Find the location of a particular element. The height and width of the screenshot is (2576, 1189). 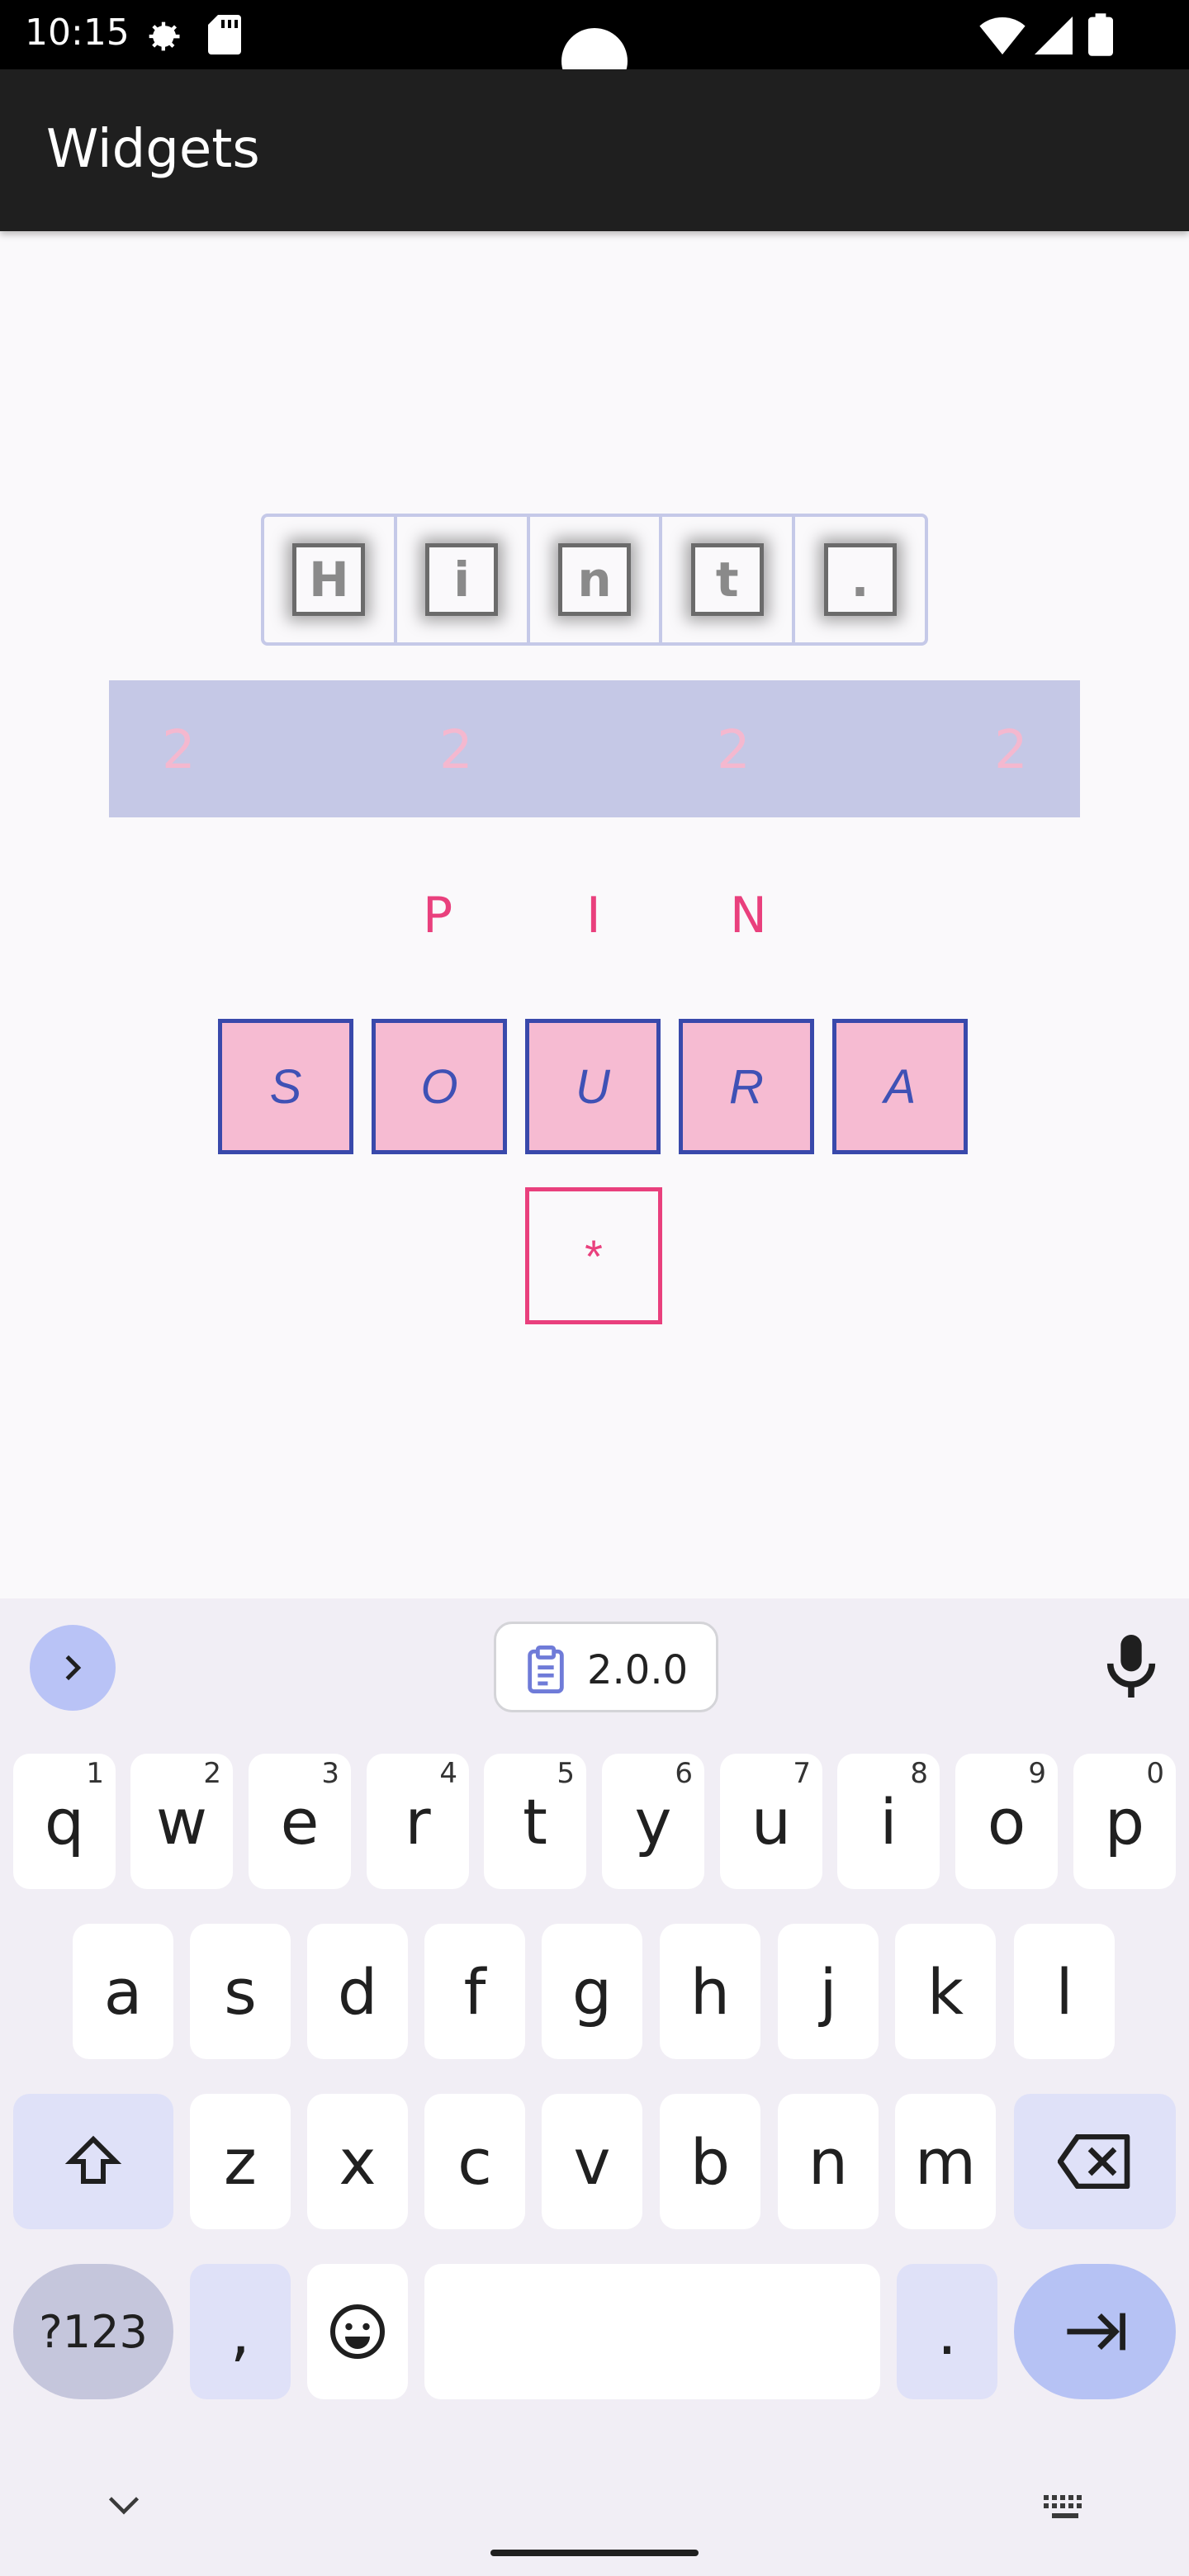

settings-icon is located at coordinates (163, 38).